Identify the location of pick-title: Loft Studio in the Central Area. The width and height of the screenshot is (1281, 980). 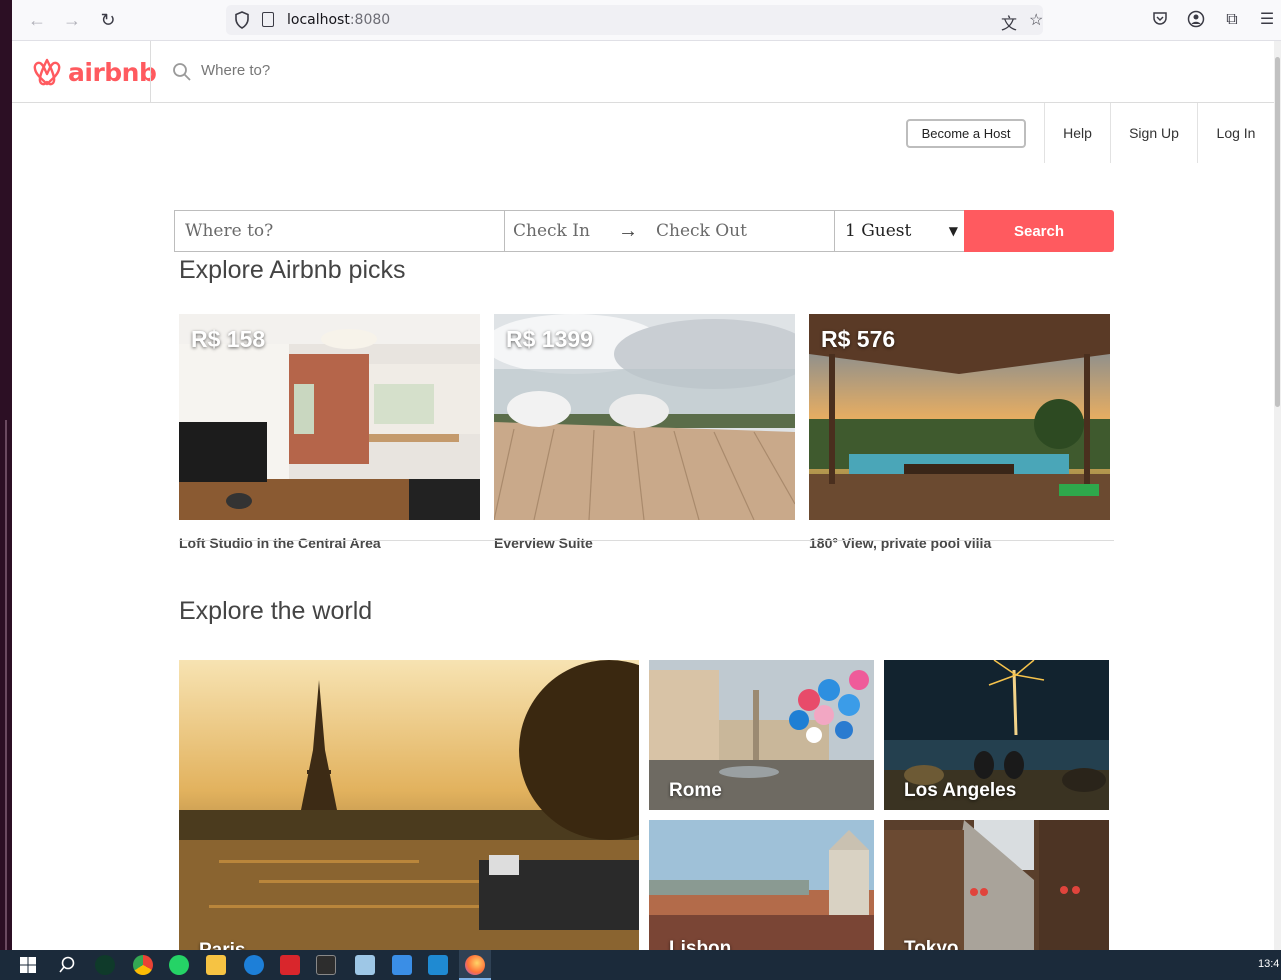
(280, 543).